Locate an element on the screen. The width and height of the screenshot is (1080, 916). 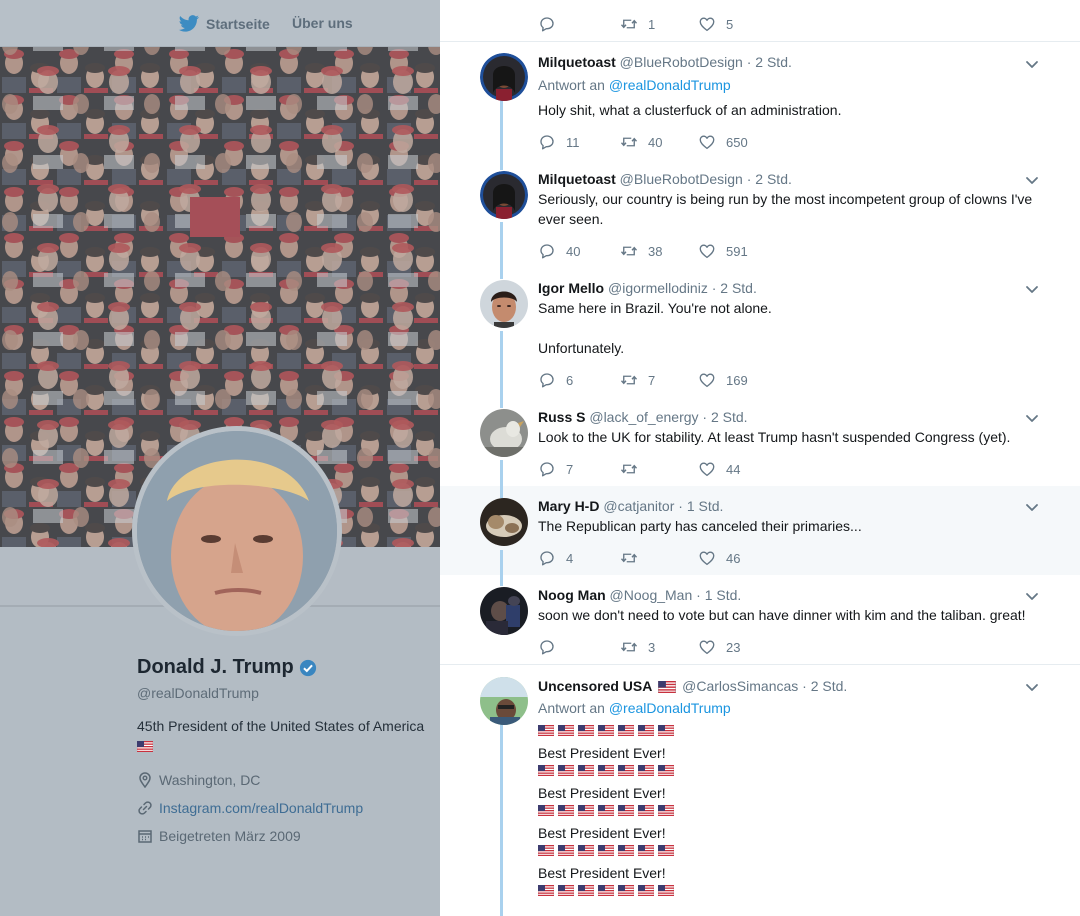
thread-connector is located at coordinates (501, 580).